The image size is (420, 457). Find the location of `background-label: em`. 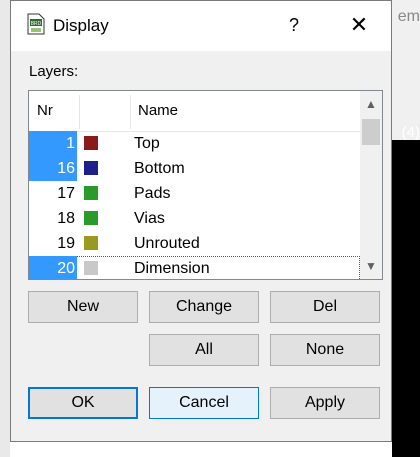

background-label: em is located at coordinates (408, 16).